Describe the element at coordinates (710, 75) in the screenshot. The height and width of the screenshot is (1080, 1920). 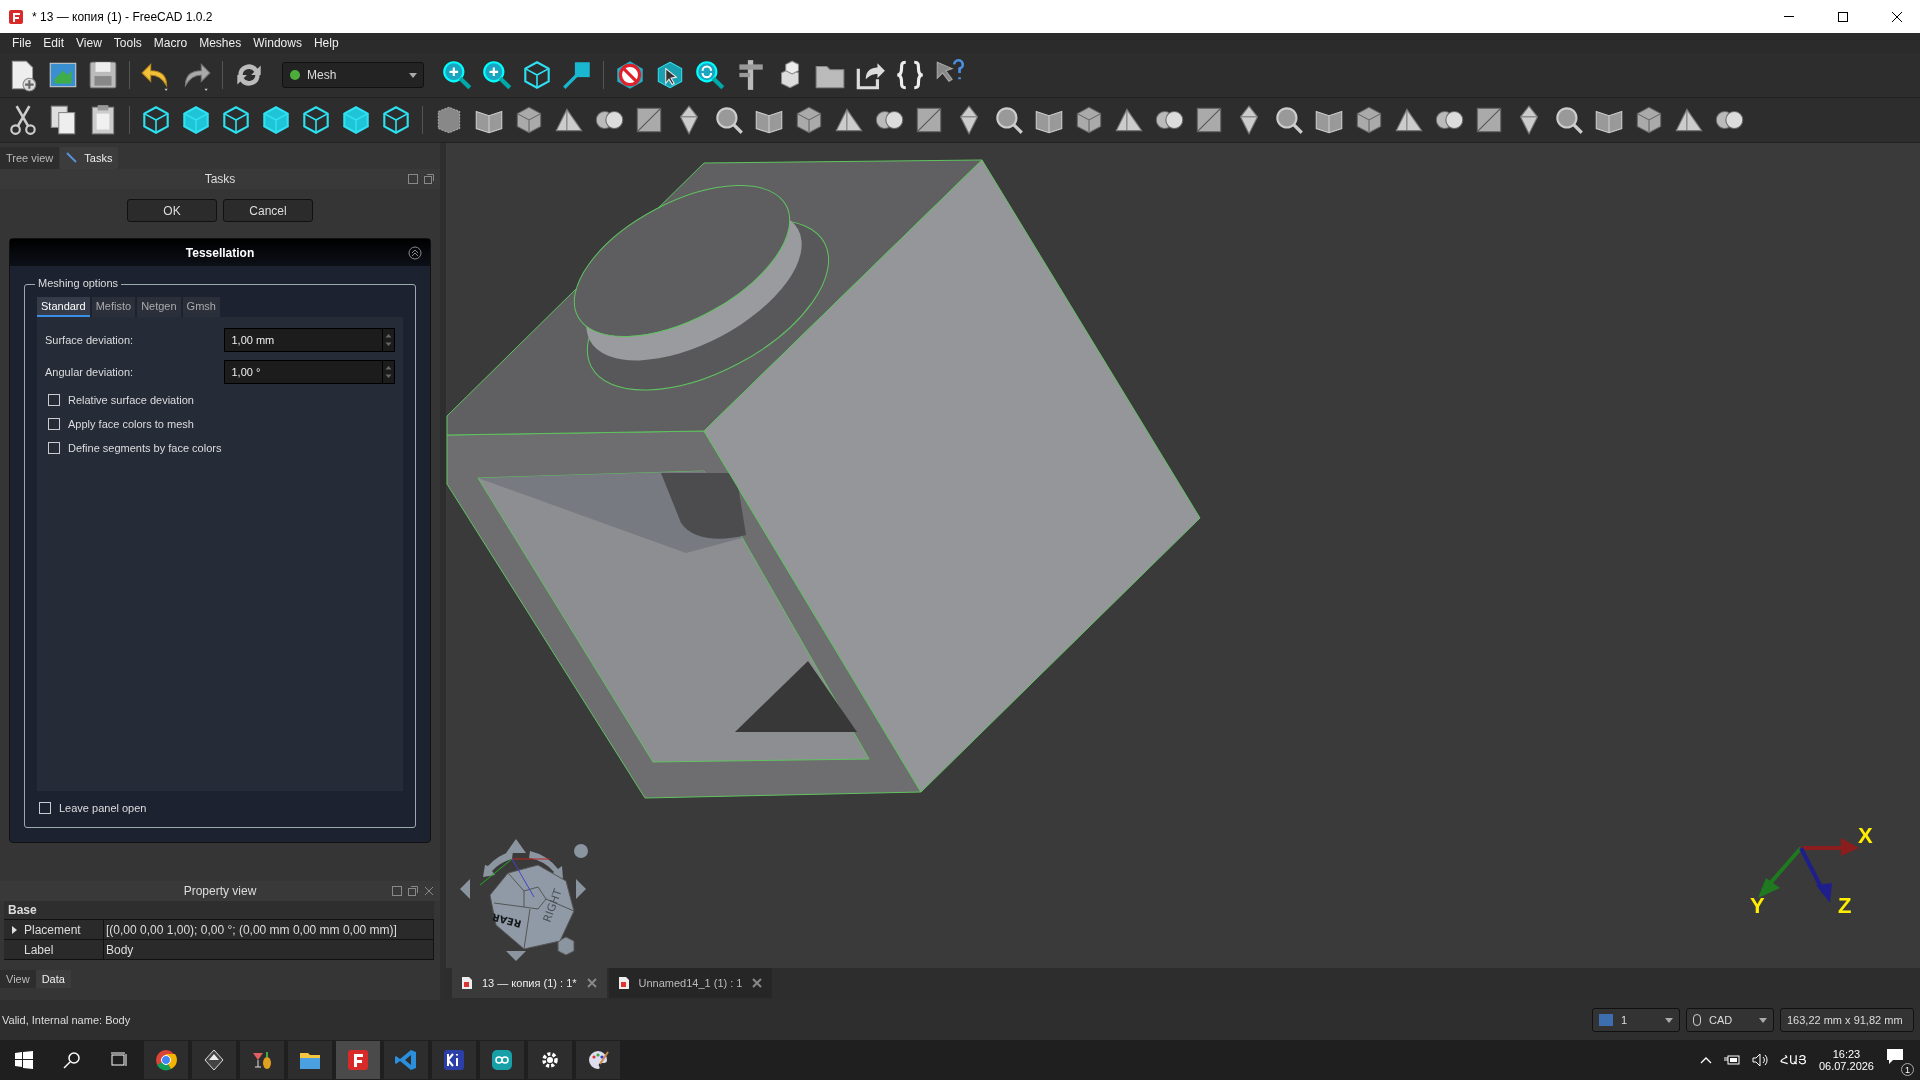
I see `sync-view-icon` at that location.